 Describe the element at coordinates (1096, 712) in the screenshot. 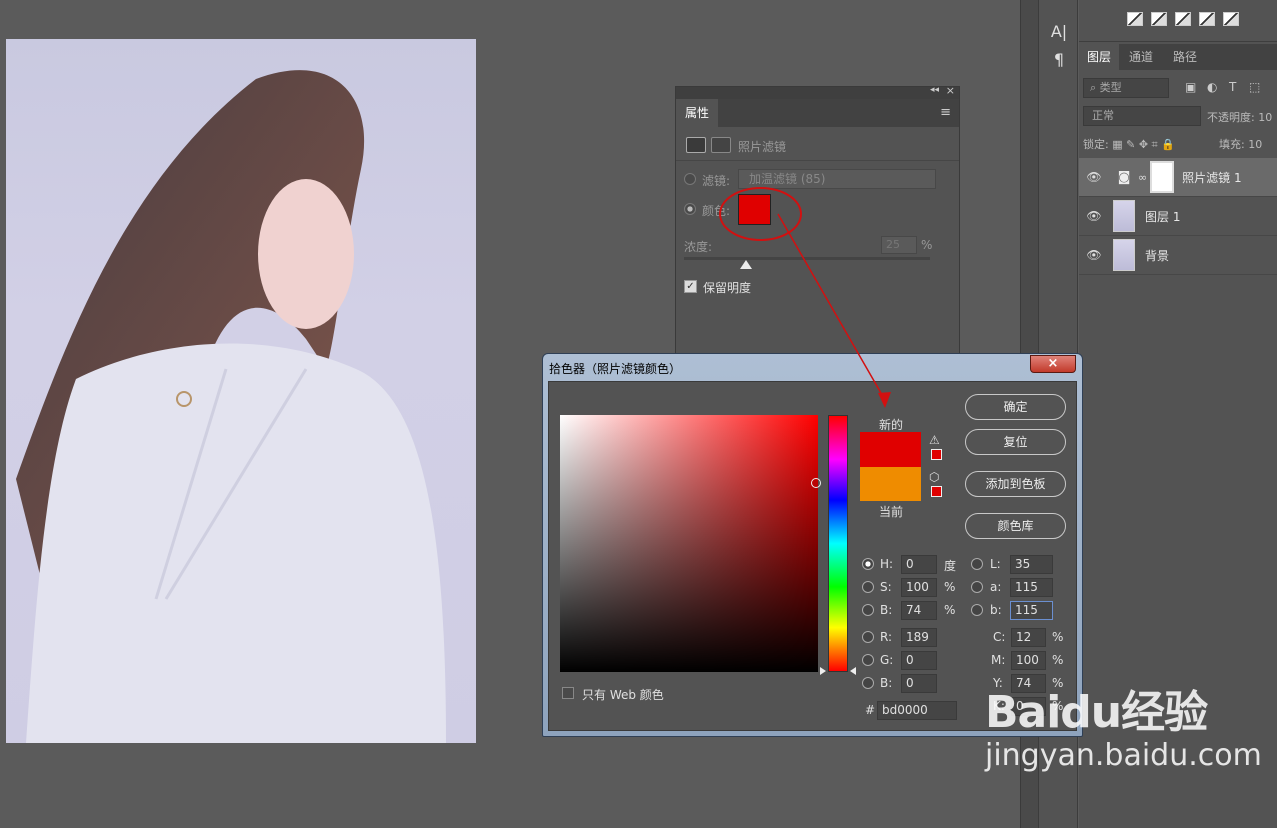

I see `watermark-logo: Baidu经验` at that location.